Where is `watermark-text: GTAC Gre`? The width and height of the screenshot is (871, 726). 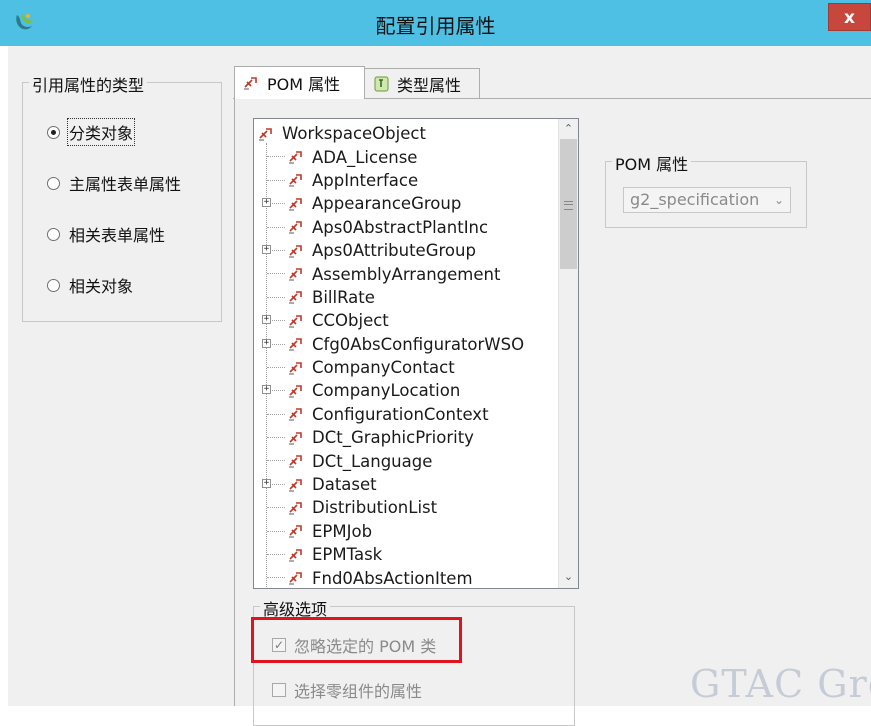
watermark-text: GTAC Gre is located at coordinates (780, 684).